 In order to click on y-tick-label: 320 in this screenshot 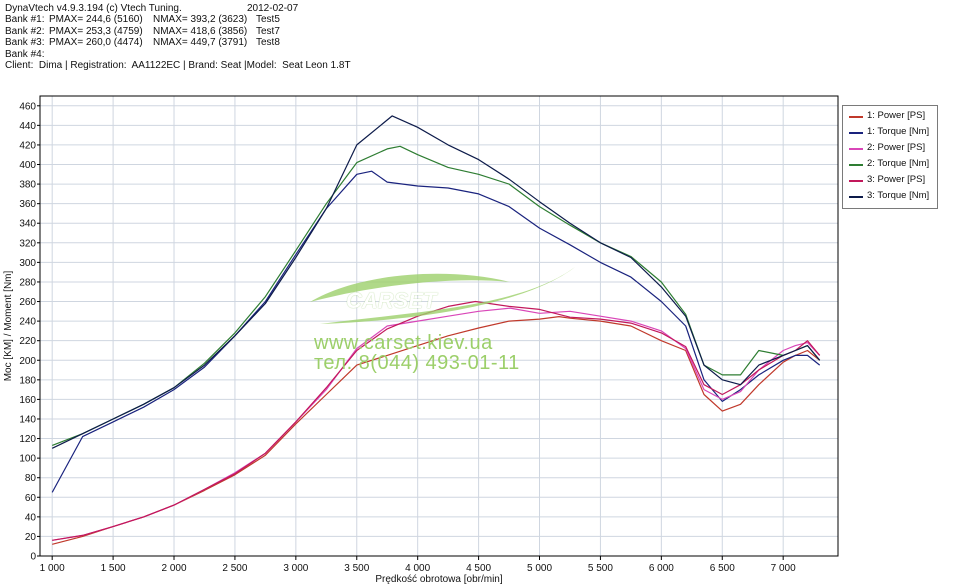, I will do `click(27, 243)`.